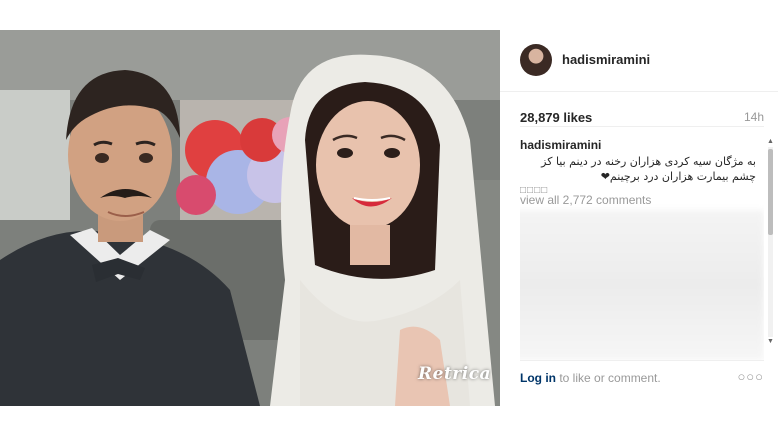  What do you see at coordinates (455, 374) in the screenshot?
I see `retrica-watermark: Retrica` at bounding box center [455, 374].